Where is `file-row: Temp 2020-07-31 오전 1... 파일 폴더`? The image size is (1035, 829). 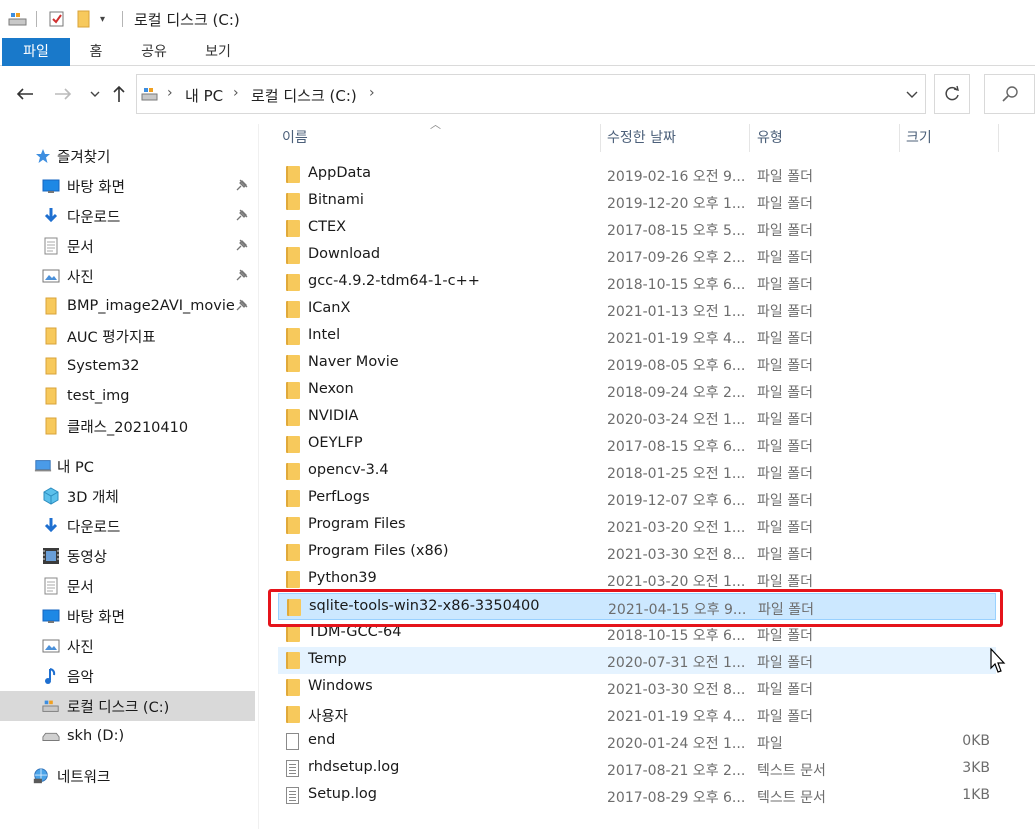
file-row: Temp 2020-07-31 오전 1... 파일 폴더 is located at coordinates (637, 660).